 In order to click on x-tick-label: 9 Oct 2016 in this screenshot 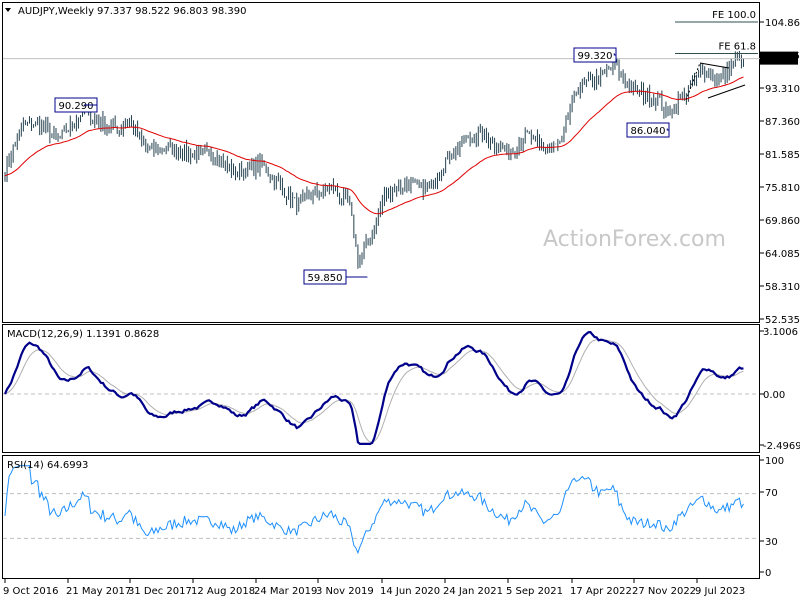, I will do `click(30, 591)`.